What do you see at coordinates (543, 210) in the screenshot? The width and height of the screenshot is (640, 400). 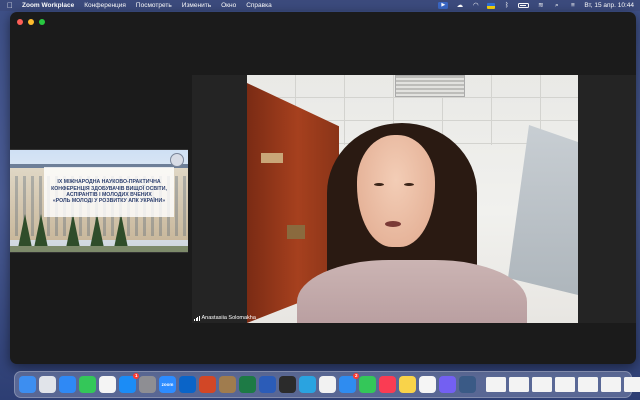 I see `room-window` at bounding box center [543, 210].